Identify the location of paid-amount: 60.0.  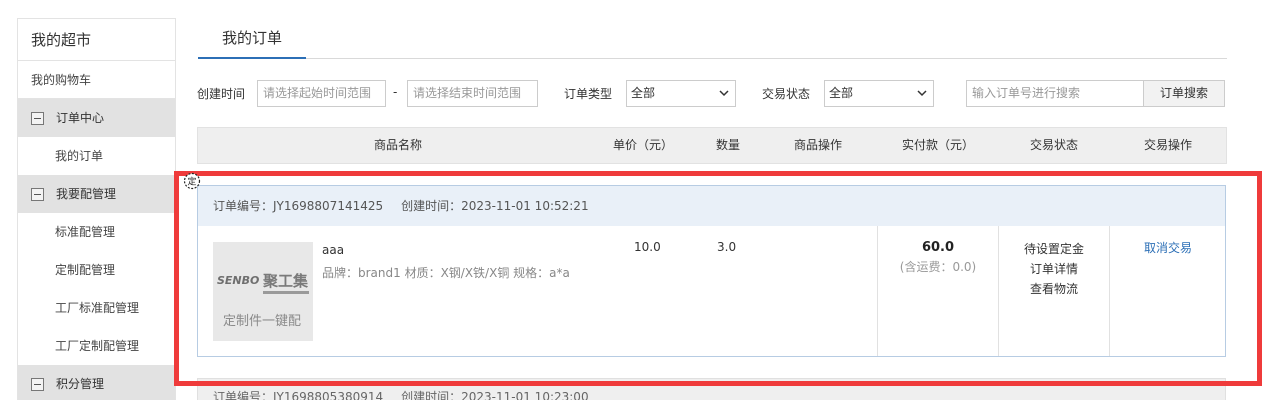
(938, 247).